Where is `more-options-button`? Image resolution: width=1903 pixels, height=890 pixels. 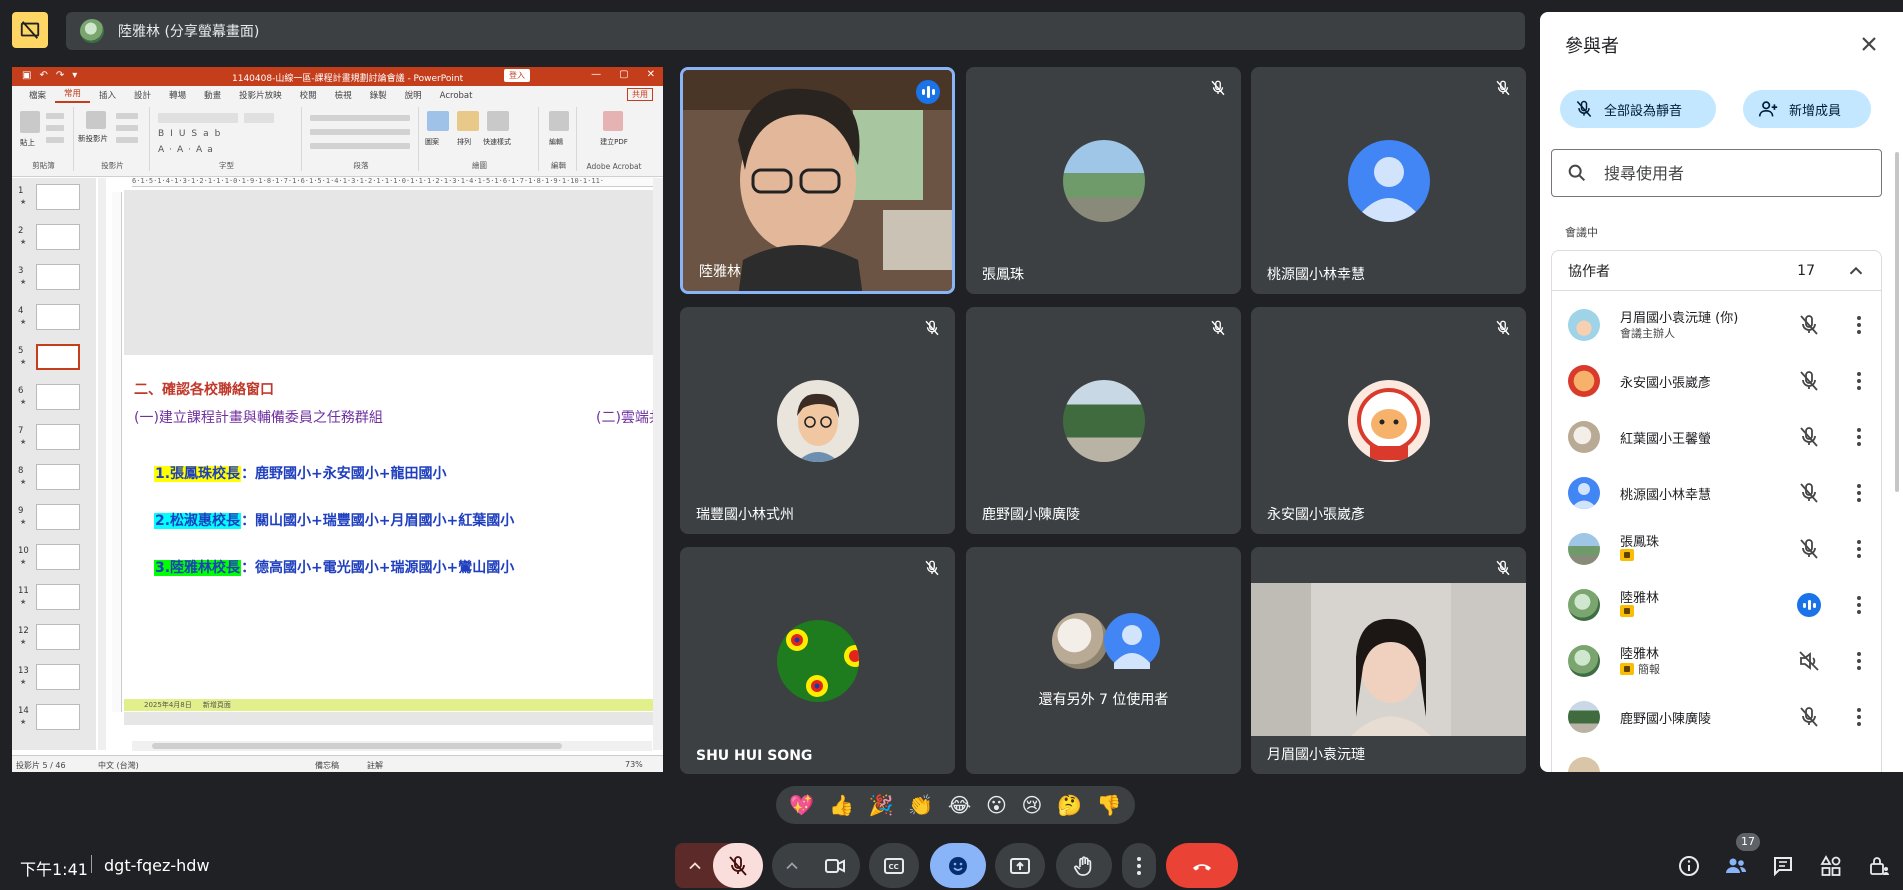
more-options-button is located at coordinates (1139, 865).